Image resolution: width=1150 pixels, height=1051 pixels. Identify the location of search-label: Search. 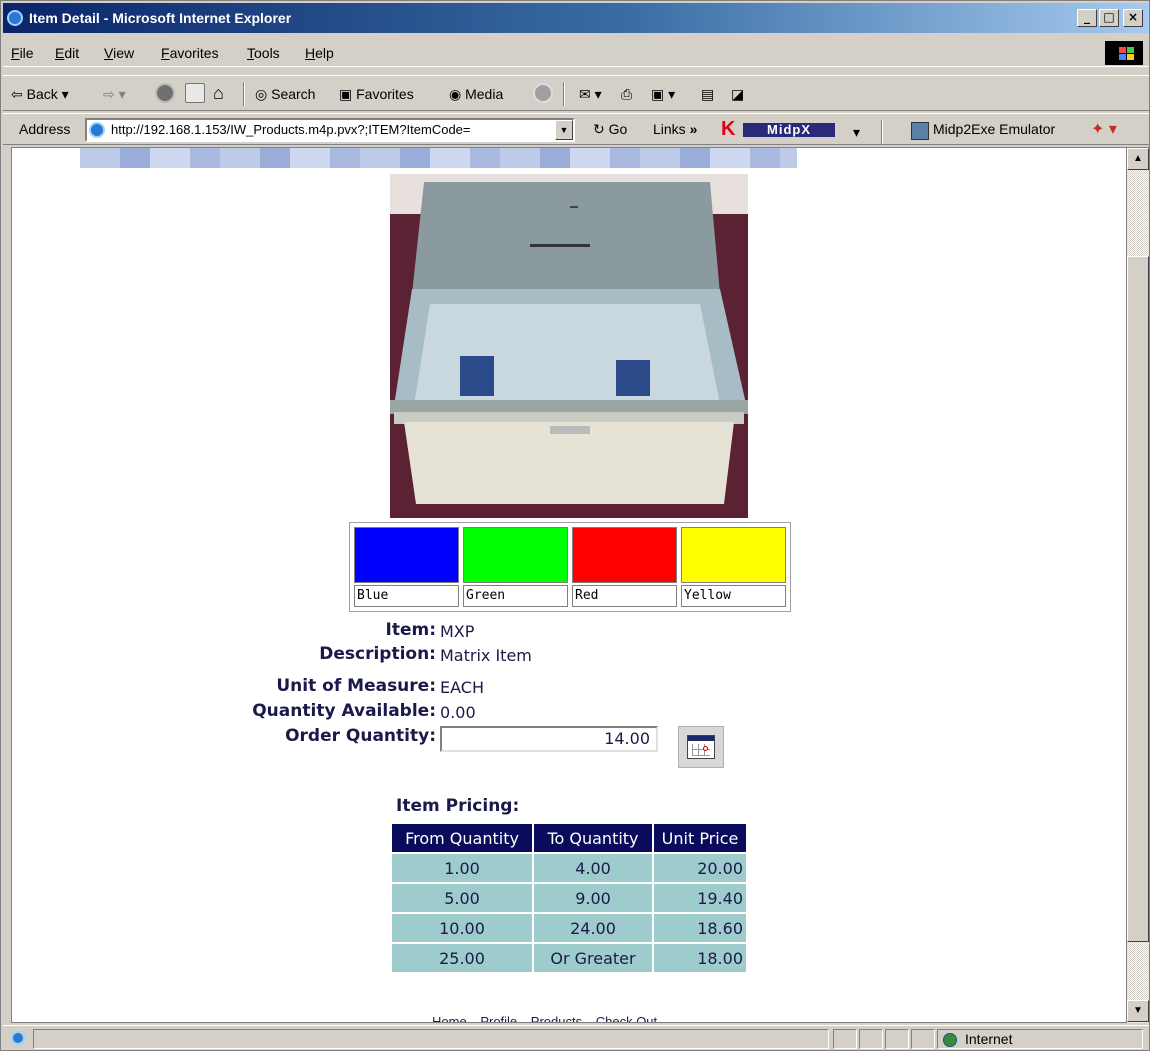
(293, 94).